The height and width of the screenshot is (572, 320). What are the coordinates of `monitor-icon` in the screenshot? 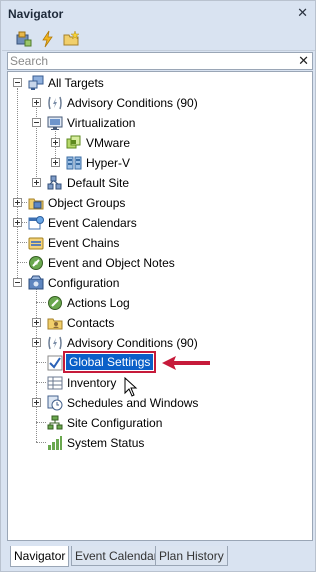 It's located at (55, 123).